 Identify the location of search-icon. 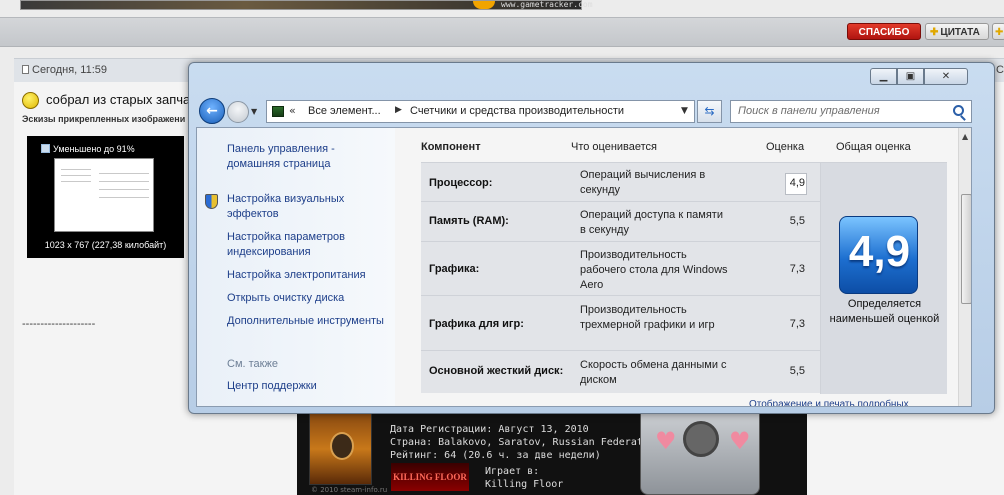
(958, 110).